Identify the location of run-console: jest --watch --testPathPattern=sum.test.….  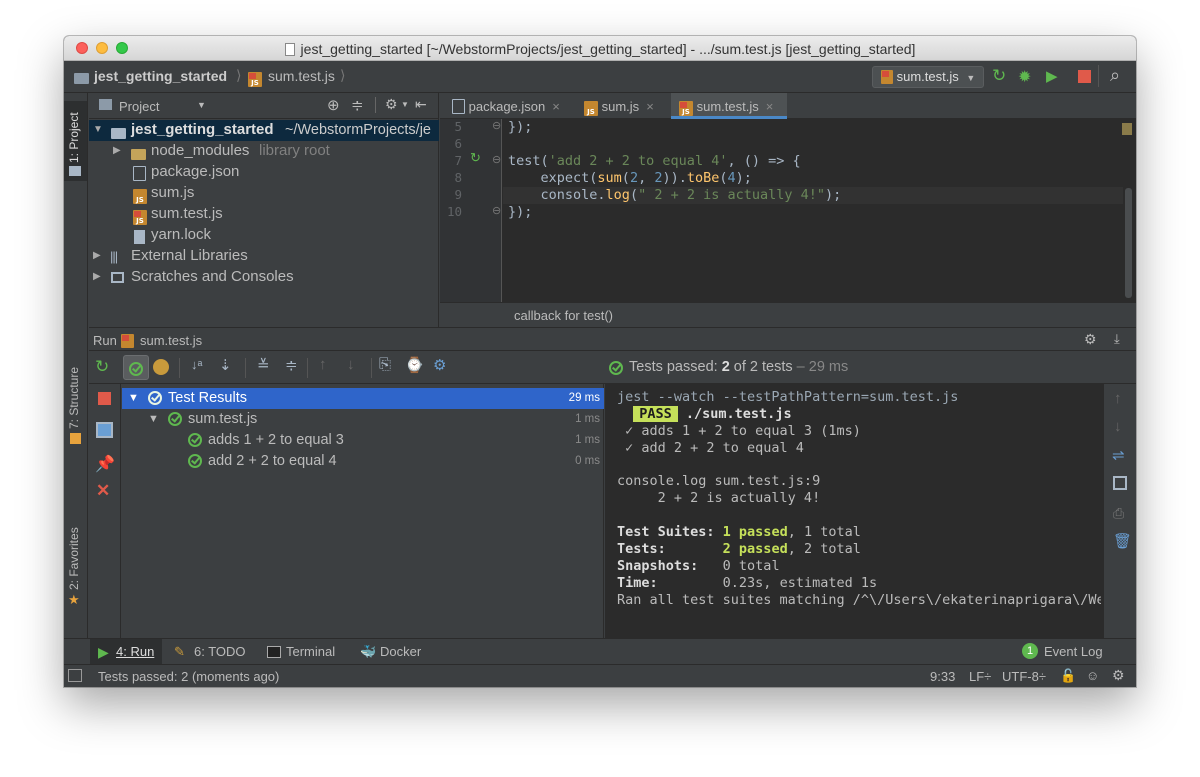
(854, 511).